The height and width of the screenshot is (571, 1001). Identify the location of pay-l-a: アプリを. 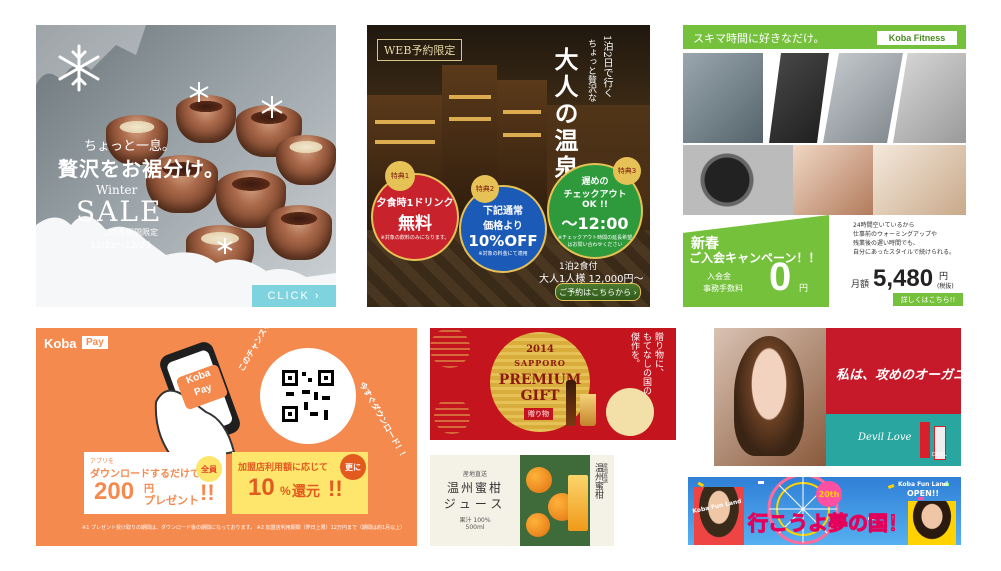
(102, 461).